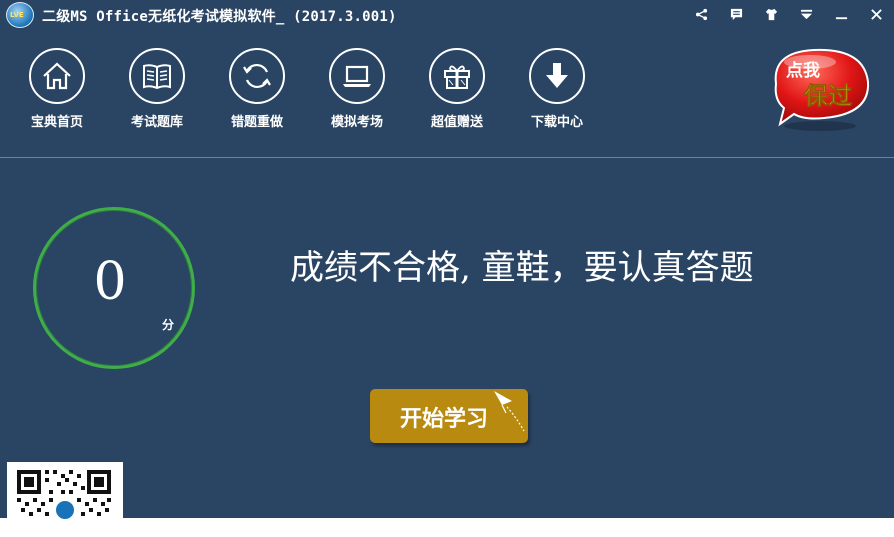 This screenshot has height=537, width=894. I want to click on guaranteed-pass-badge: 点我 保过, so click(819, 88).